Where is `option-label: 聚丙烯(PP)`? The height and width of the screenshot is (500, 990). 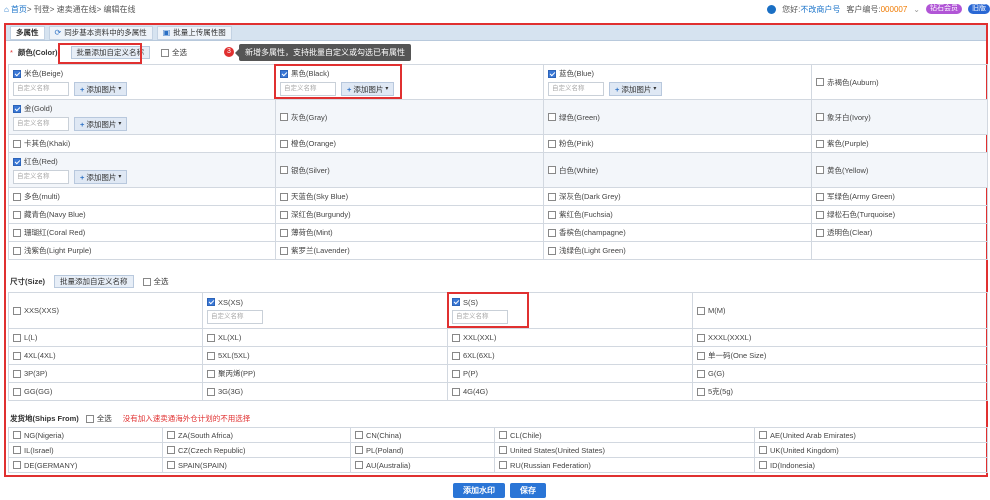 option-label: 聚丙烯(PP) is located at coordinates (325, 373).